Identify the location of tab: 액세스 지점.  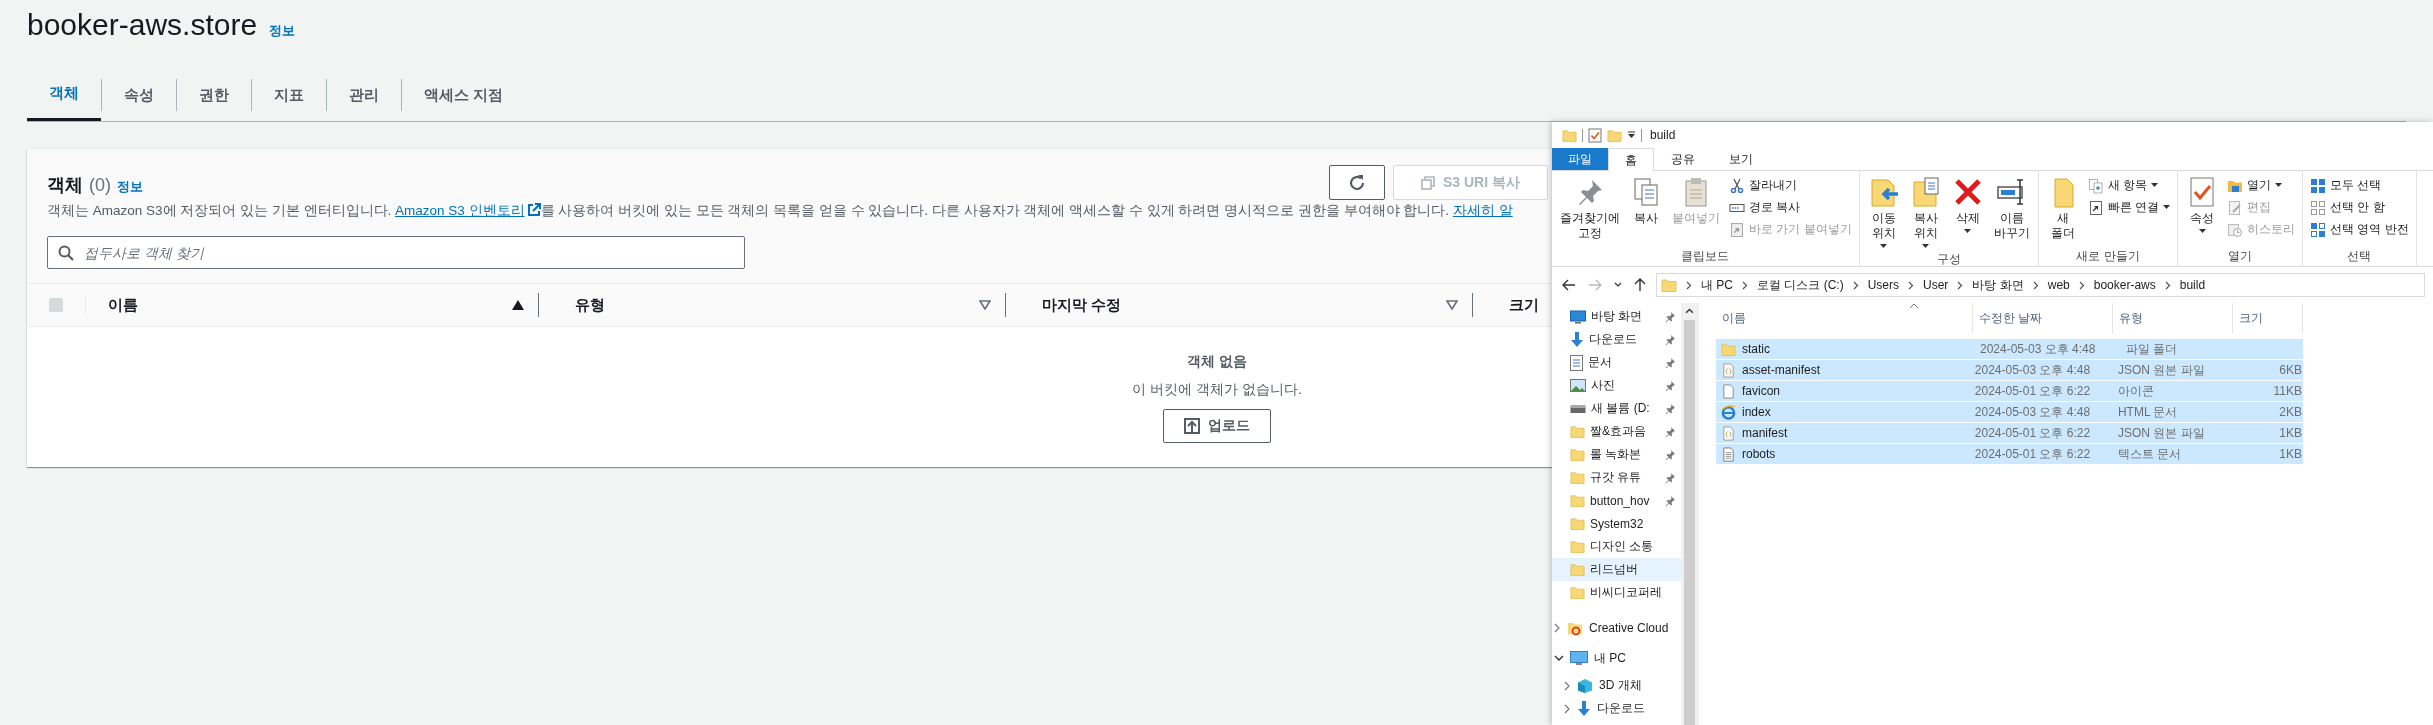
(464, 95).